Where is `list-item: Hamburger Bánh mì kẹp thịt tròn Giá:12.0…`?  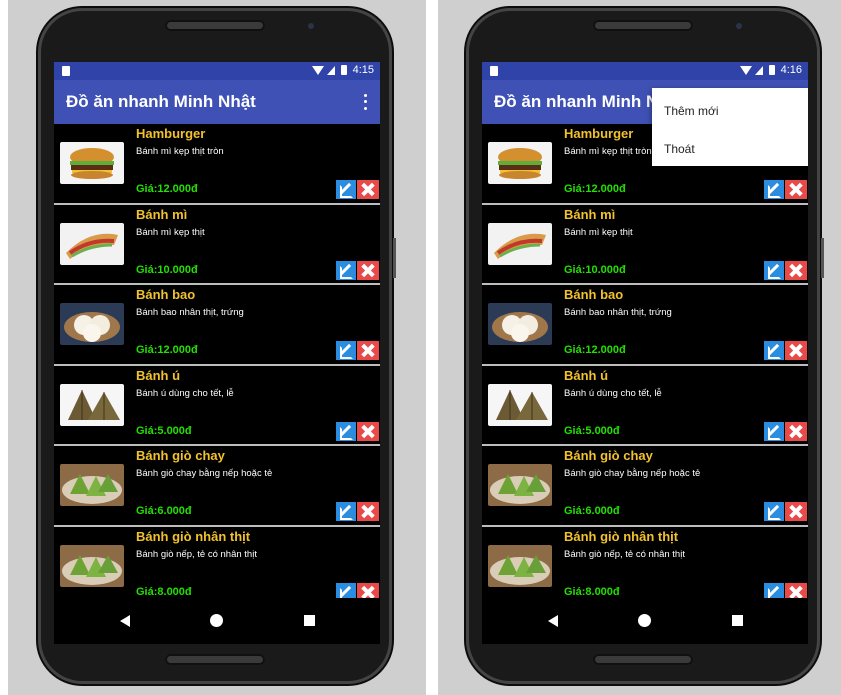
list-item: Hamburger Bánh mì kẹp thịt tròn Giá:12.0… is located at coordinates (217, 164).